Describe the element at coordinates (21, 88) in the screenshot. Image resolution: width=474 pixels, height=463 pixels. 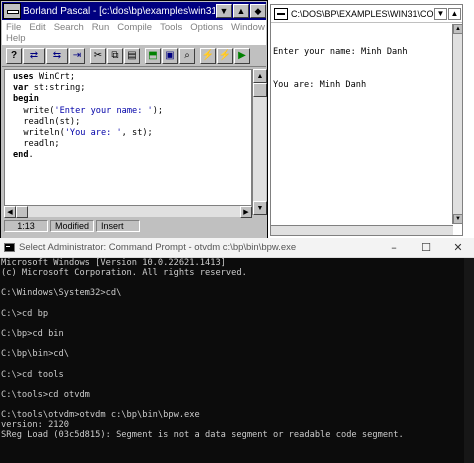
I see `code-keyword: var` at that location.